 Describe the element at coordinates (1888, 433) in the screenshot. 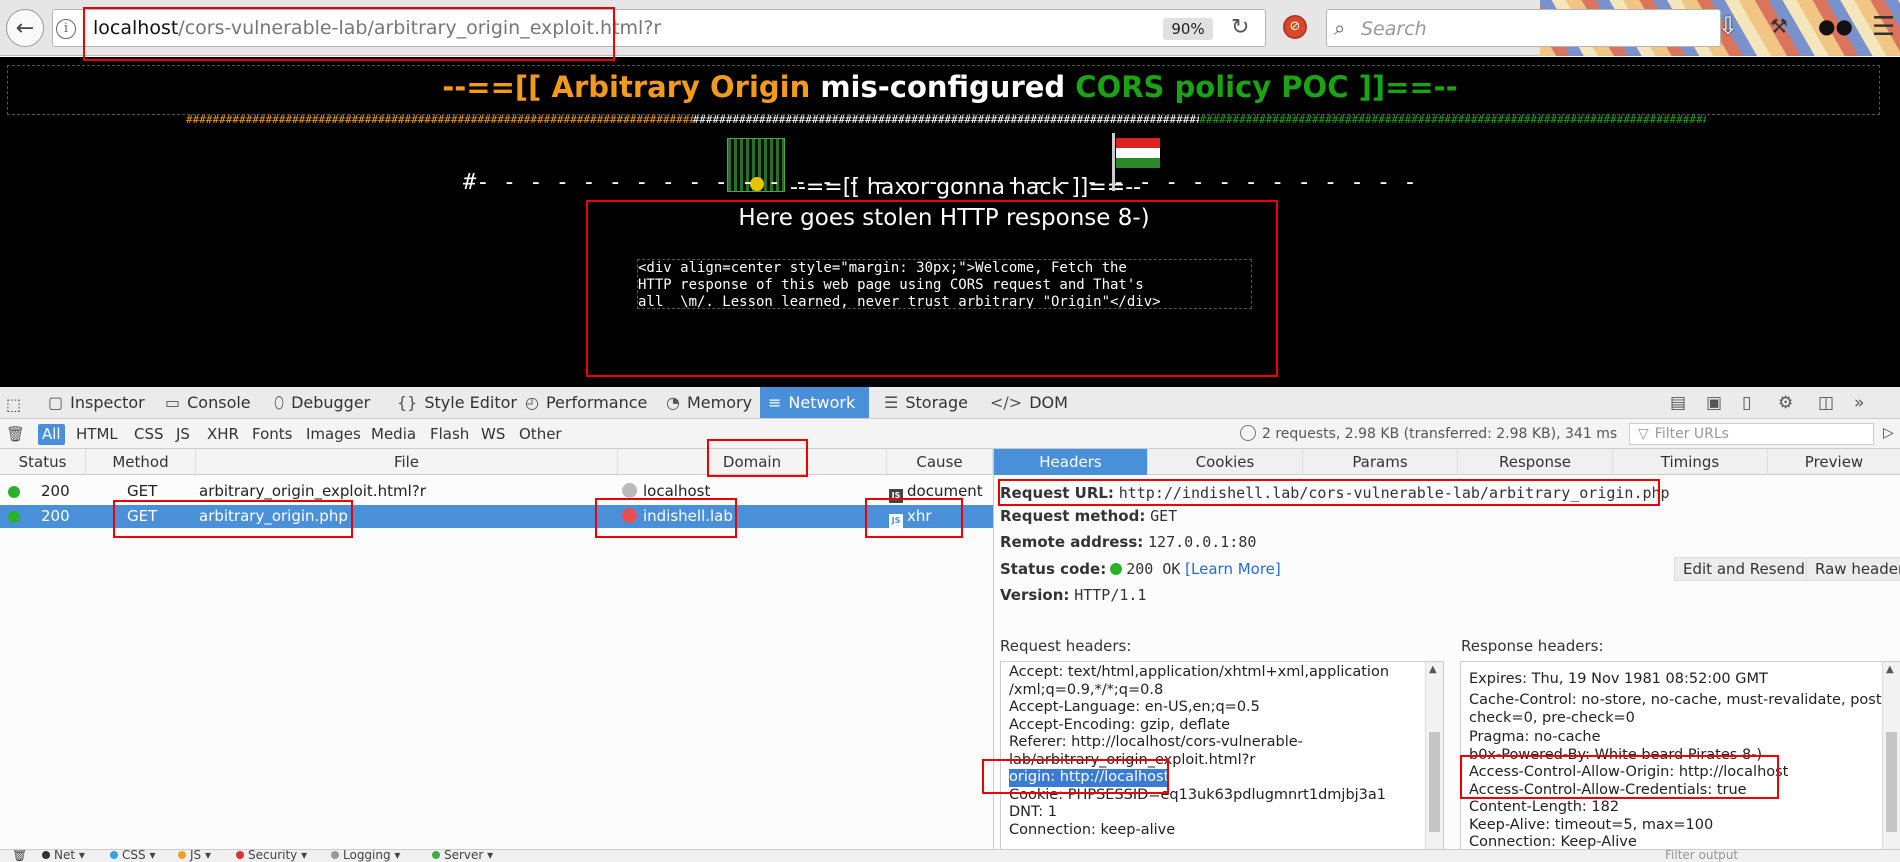

I see `toggle-details-icon: ▷` at that location.